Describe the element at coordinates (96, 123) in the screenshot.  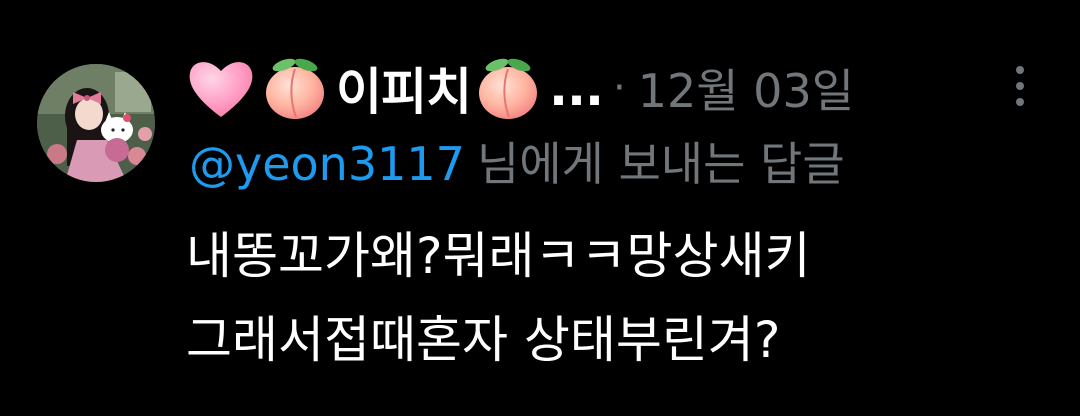
I see `avatar` at that location.